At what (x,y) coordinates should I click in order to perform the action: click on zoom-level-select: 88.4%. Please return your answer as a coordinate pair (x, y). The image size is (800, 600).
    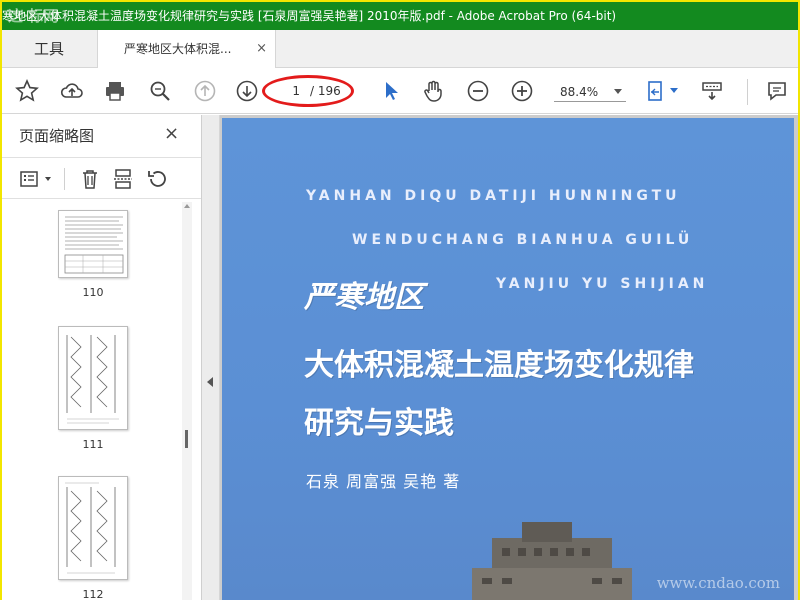
    Looking at the image, I should click on (590, 92).